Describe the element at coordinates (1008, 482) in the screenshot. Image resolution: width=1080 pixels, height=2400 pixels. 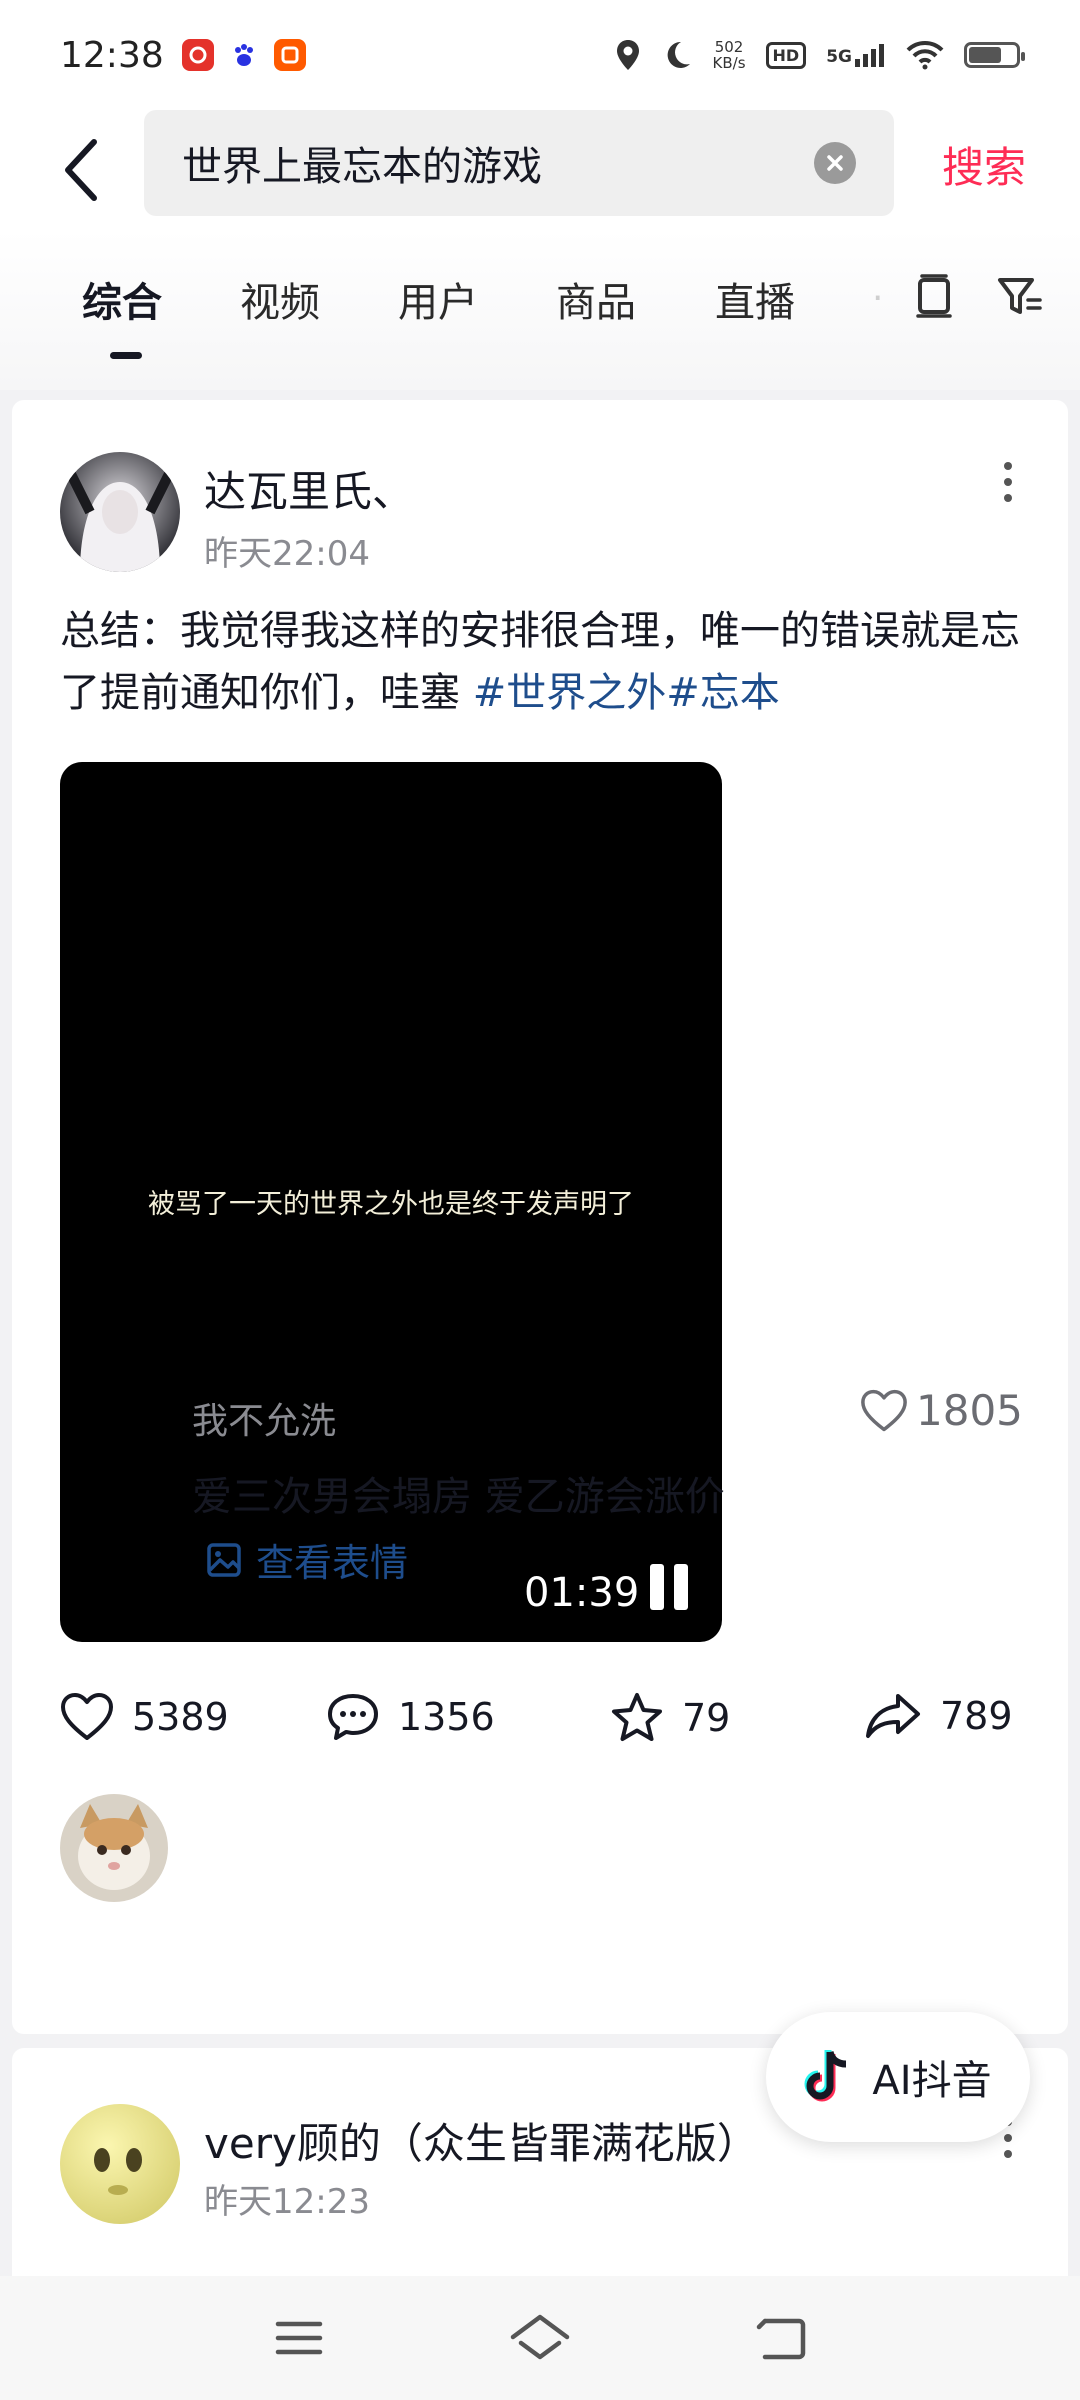
I see `more-options-button` at that location.